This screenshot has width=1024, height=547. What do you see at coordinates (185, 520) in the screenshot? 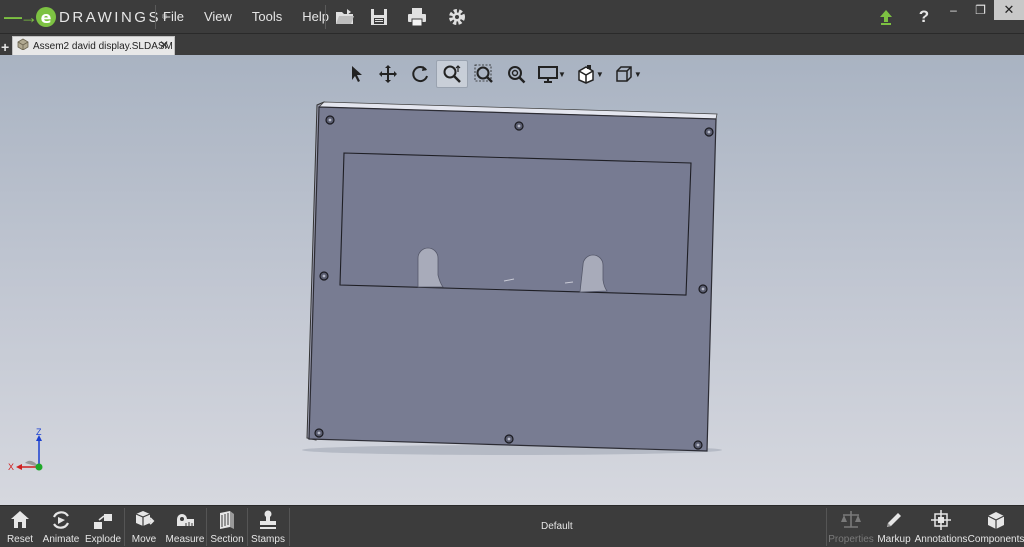
I see `measure-icon` at bounding box center [185, 520].